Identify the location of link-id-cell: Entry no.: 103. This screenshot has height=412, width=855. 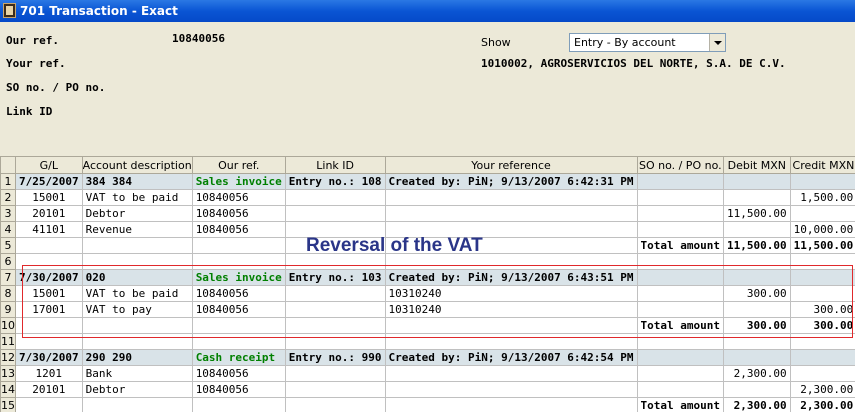
(335, 277).